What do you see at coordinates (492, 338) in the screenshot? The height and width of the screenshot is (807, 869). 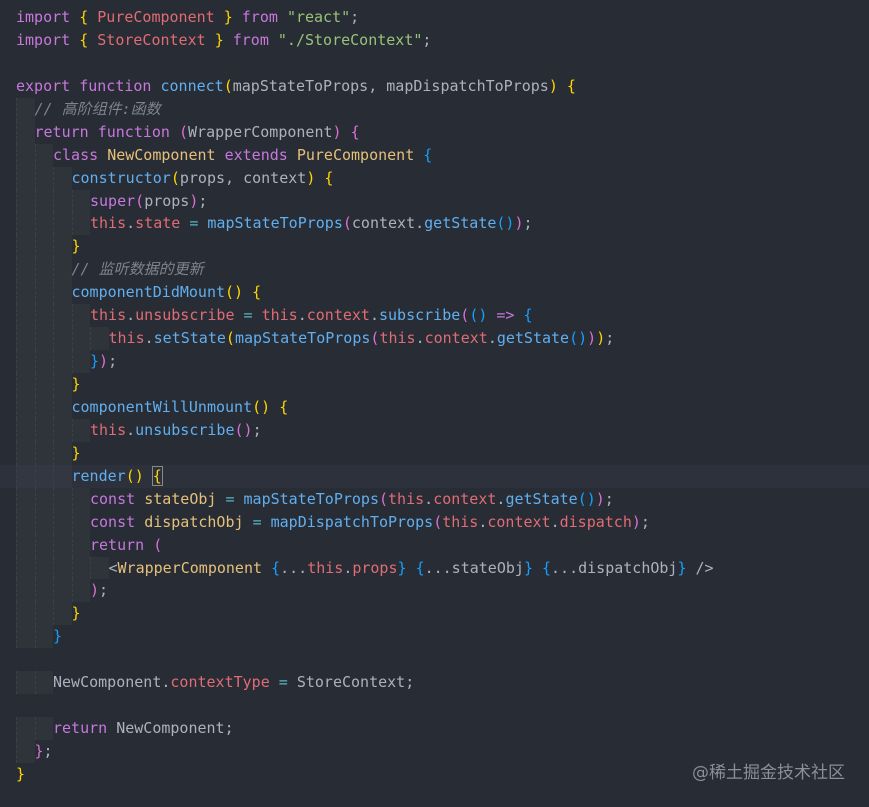 I see `code-token: .` at bounding box center [492, 338].